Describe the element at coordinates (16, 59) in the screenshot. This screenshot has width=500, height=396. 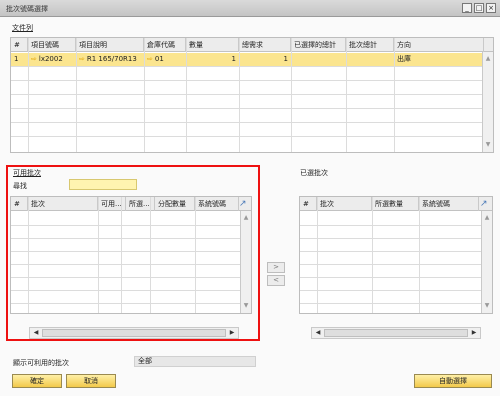
I see `row-num: 1` at that location.